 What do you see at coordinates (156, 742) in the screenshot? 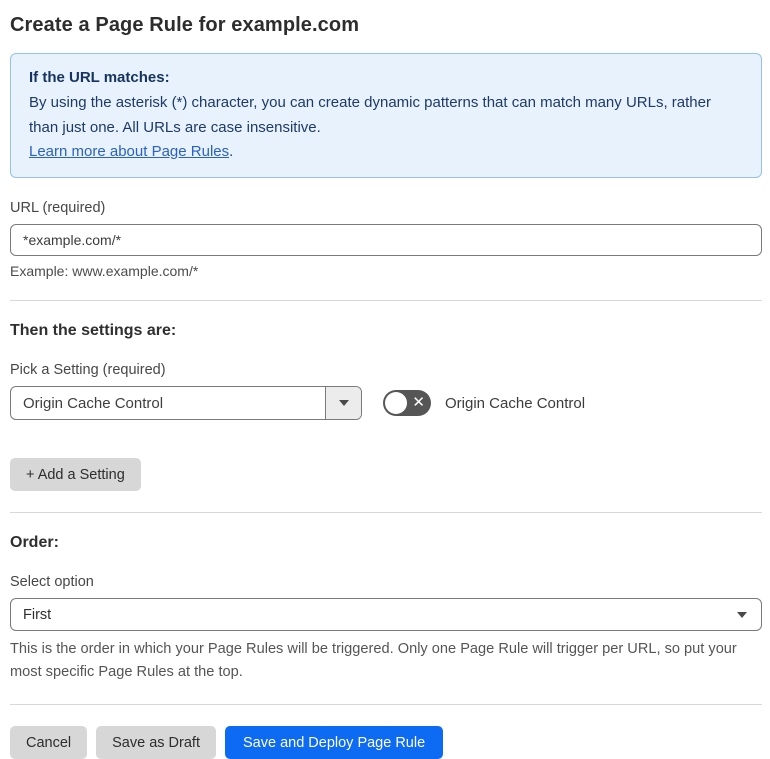
I see `save-as-draft-button: Save as Draft` at bounding box center [156, 742].